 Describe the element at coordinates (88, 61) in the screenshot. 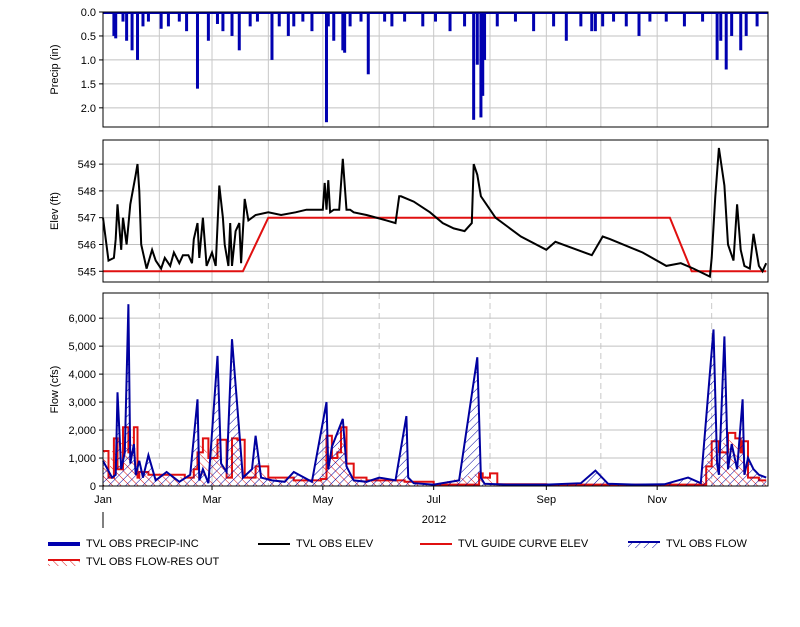

I see `y-tick-label: 1.0` at that location.